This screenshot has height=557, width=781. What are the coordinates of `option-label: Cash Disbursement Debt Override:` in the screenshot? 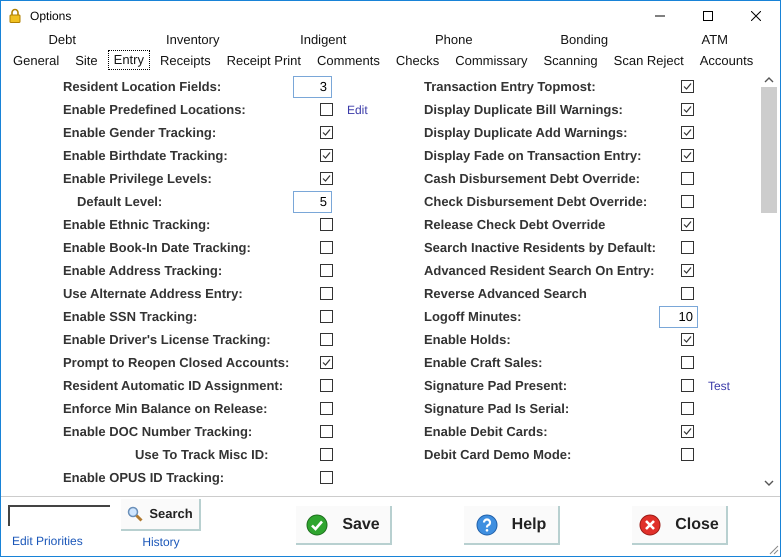 It's located at (532, 178).